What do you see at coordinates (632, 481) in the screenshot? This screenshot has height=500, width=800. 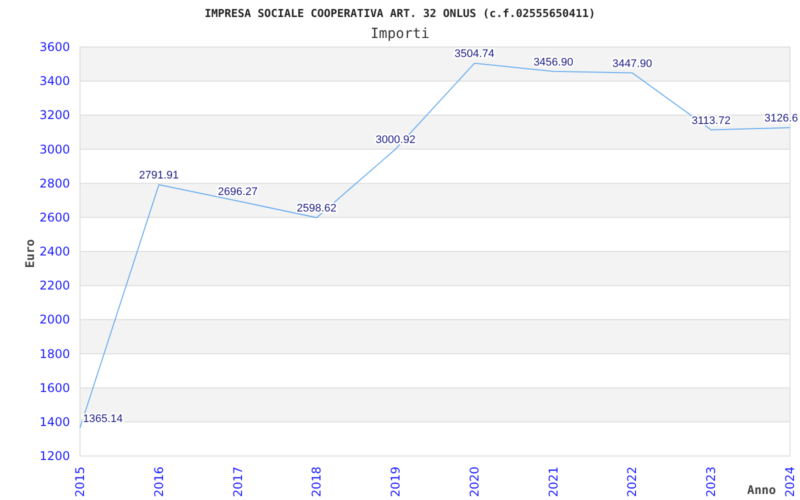 I see `x-tick-label: 2022` at bounding box center [632, 481].